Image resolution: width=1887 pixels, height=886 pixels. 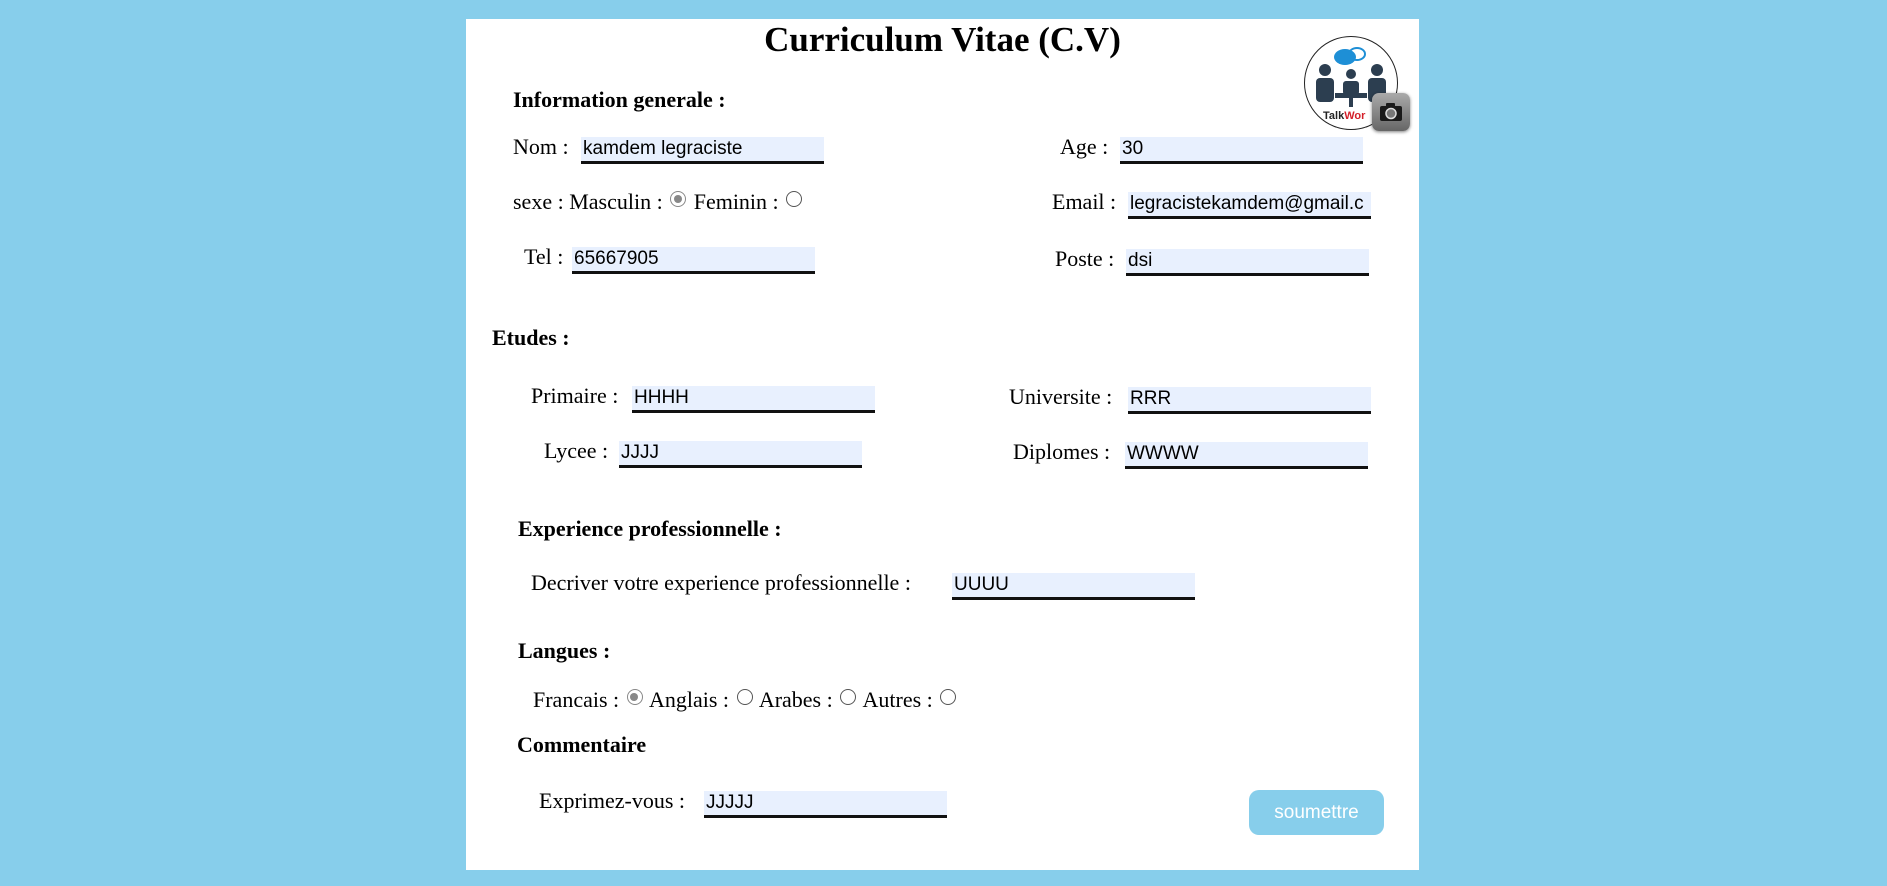 I want to click on poste-label: Poste :, so click(x=1085, y=258).